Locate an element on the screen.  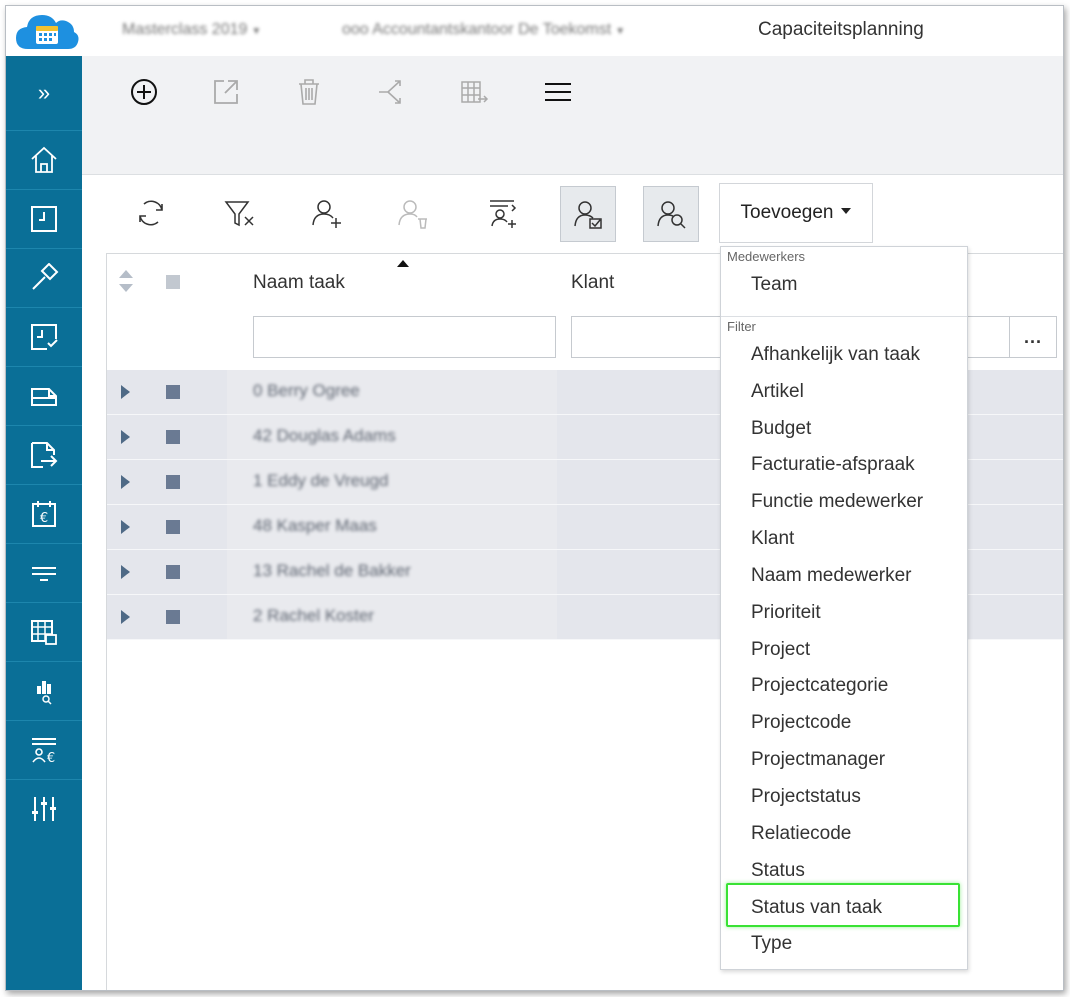
task-name-filter-input is located at coordinates (404, 337).